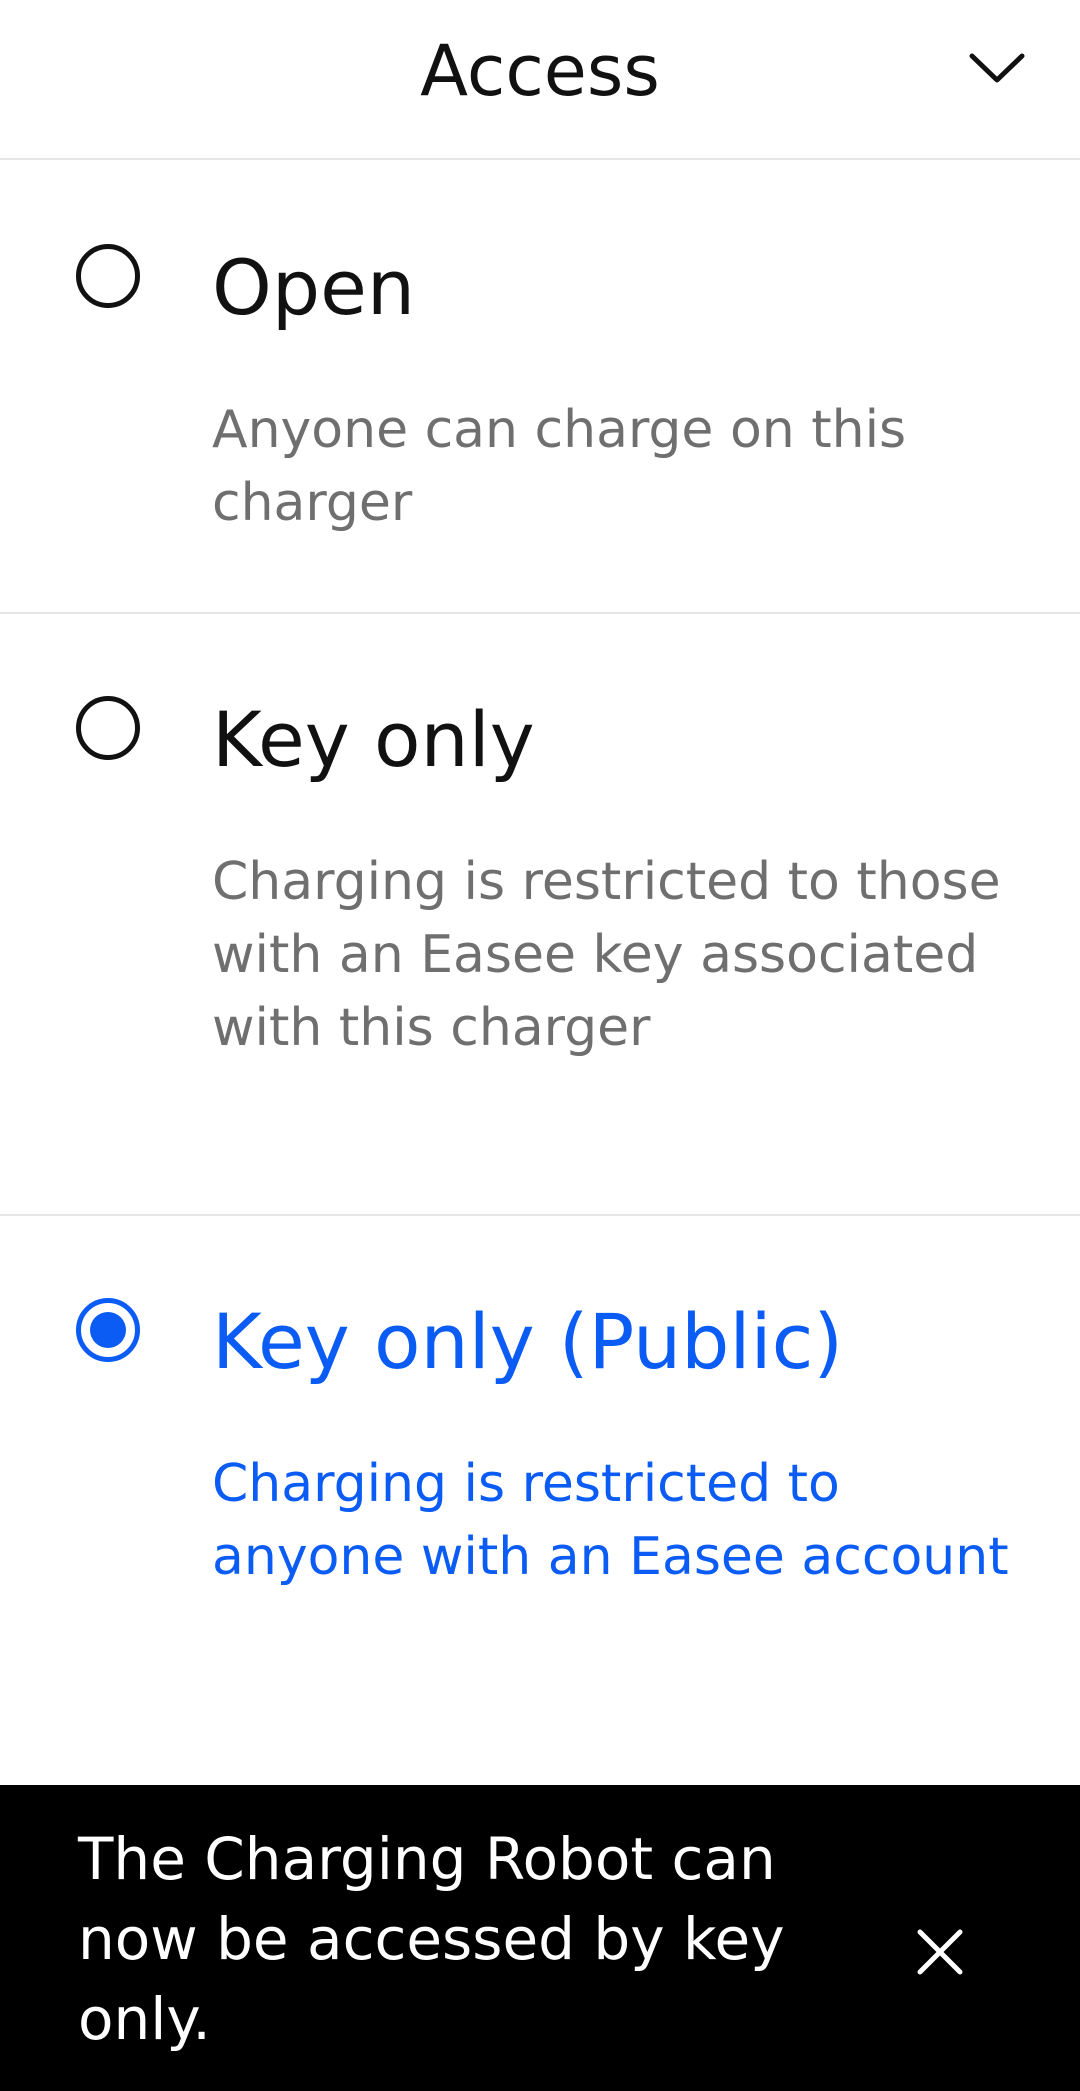  Describe the element at coordinates (559, 466) in the screenshot. I see `option-description: Anyone can charge on this charger` at that location.